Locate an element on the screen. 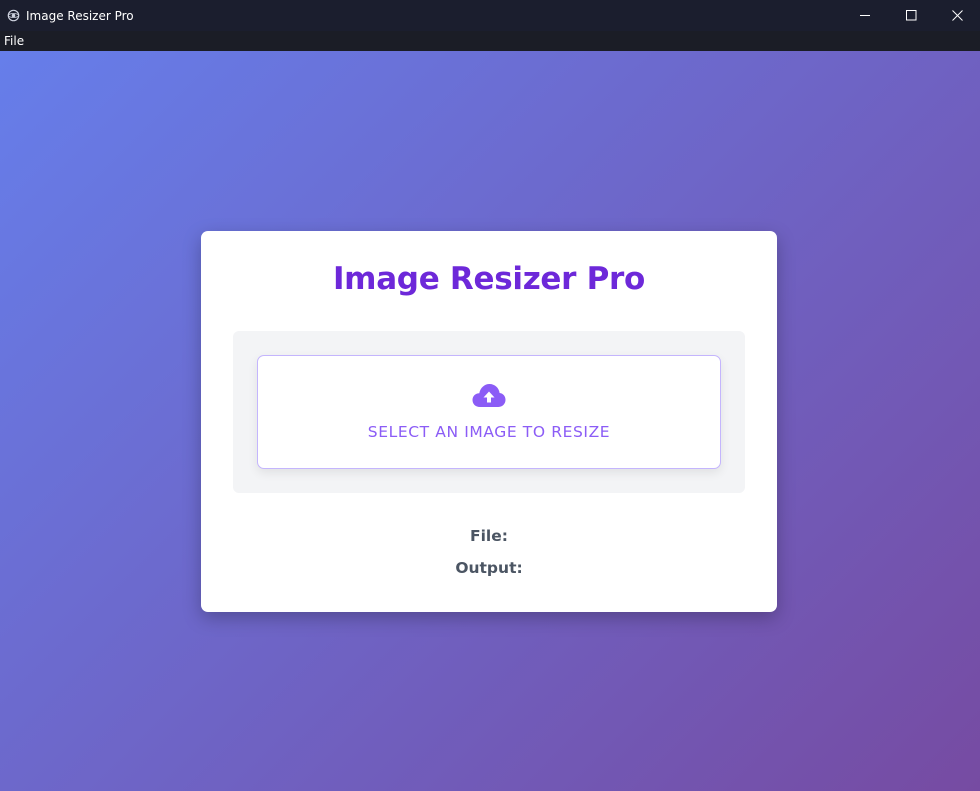  maximize-icon is located at coordinates (910, 15).